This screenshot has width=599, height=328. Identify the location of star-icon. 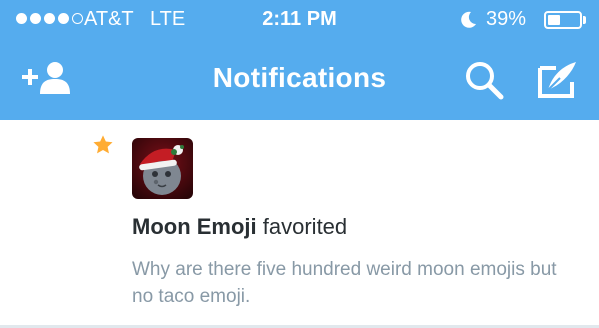
(103, 144).